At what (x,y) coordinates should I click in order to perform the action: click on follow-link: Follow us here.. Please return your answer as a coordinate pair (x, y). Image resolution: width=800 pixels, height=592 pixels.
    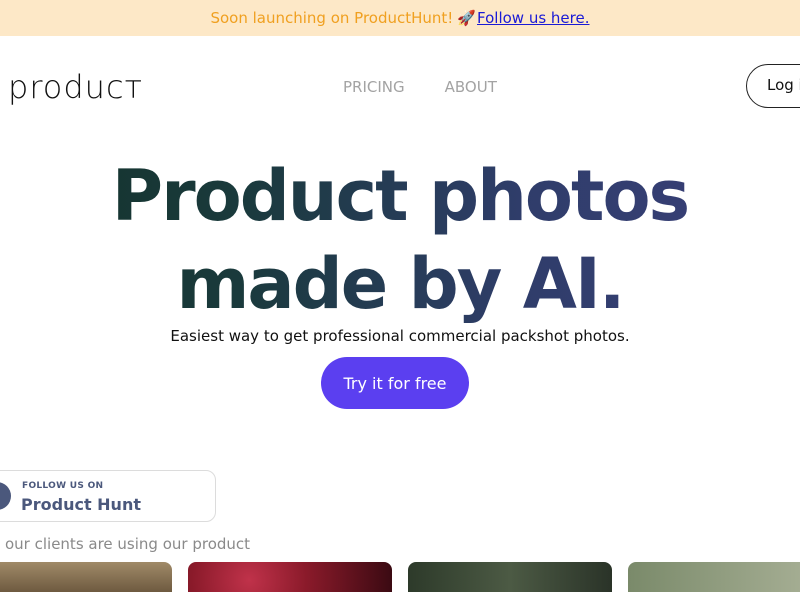
    Looking at the image, I should click on (533, 18).